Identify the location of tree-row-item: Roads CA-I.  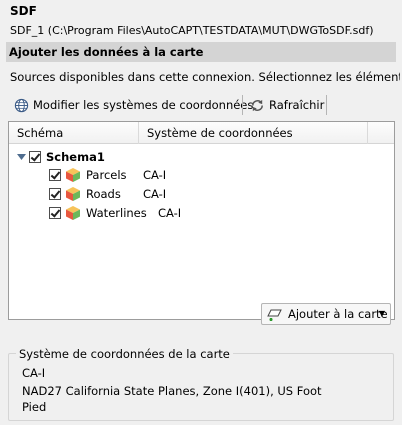
(107, 193).